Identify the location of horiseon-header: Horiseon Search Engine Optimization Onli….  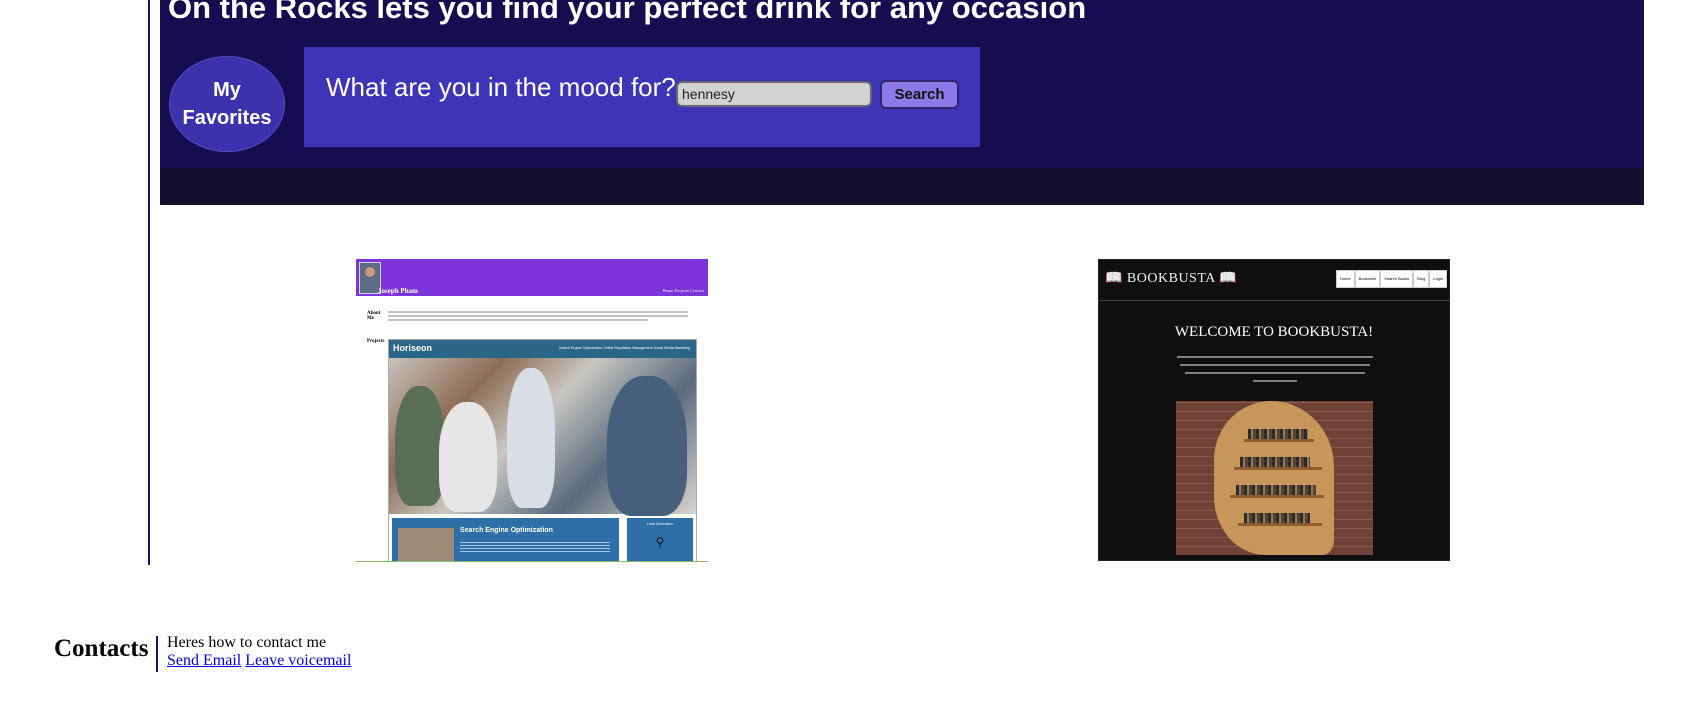
(542, 349).